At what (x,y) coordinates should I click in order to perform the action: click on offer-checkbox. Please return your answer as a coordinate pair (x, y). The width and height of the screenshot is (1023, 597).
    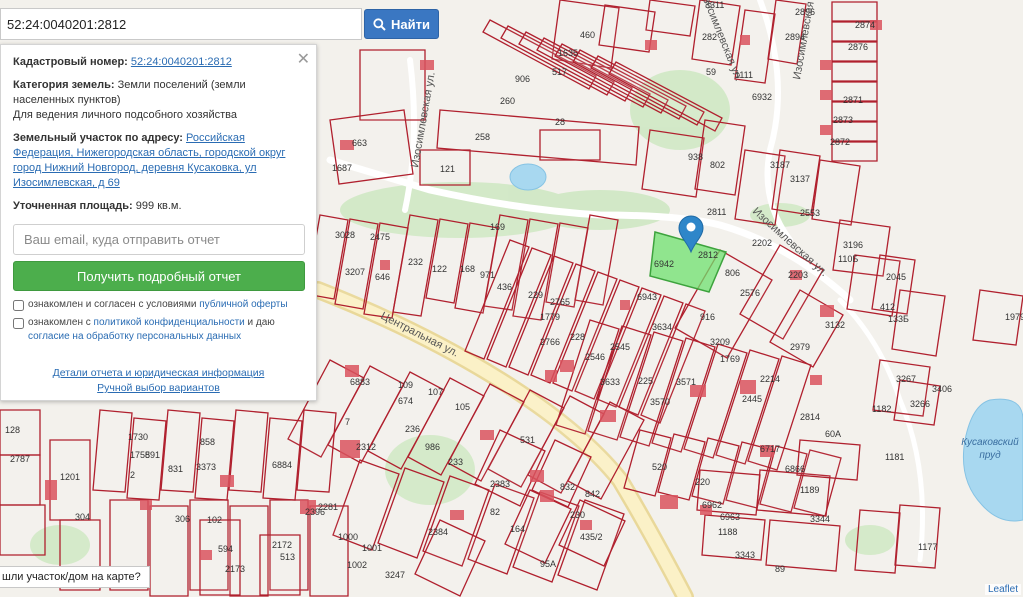
    Looking at the image, I should click on (18, 305).